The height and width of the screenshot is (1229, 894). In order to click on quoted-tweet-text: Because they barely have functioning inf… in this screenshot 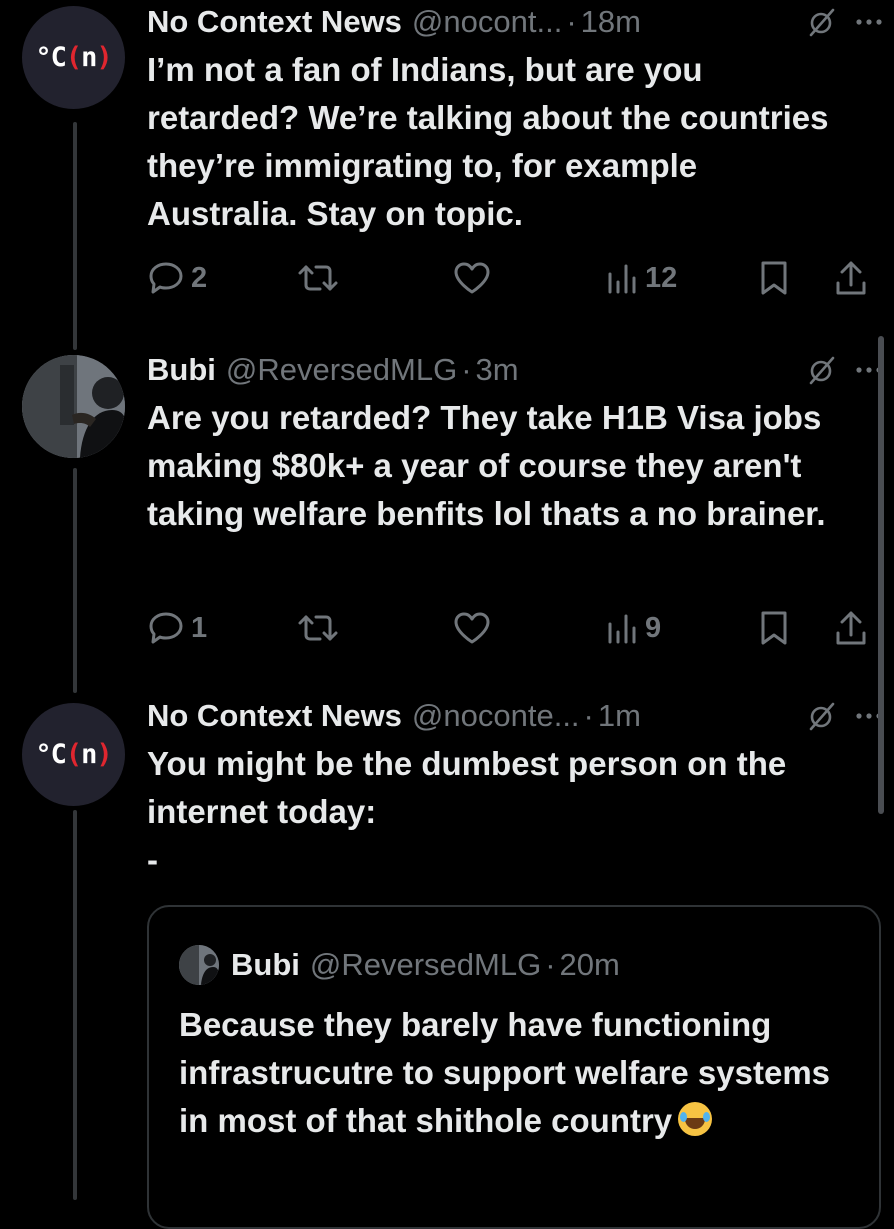, I will do `click(505, 1072)`.